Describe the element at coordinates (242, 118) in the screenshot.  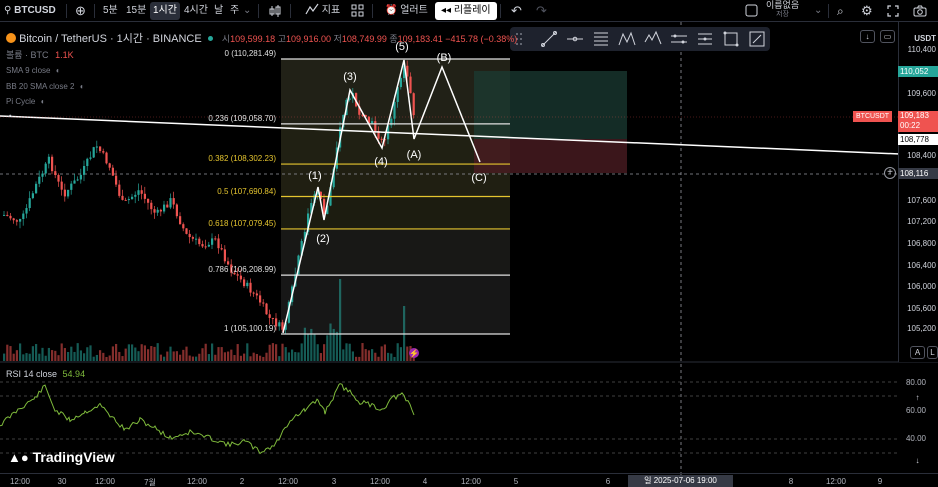
I see `fib-level-label: 0.236 (109,058.70)` at that location.